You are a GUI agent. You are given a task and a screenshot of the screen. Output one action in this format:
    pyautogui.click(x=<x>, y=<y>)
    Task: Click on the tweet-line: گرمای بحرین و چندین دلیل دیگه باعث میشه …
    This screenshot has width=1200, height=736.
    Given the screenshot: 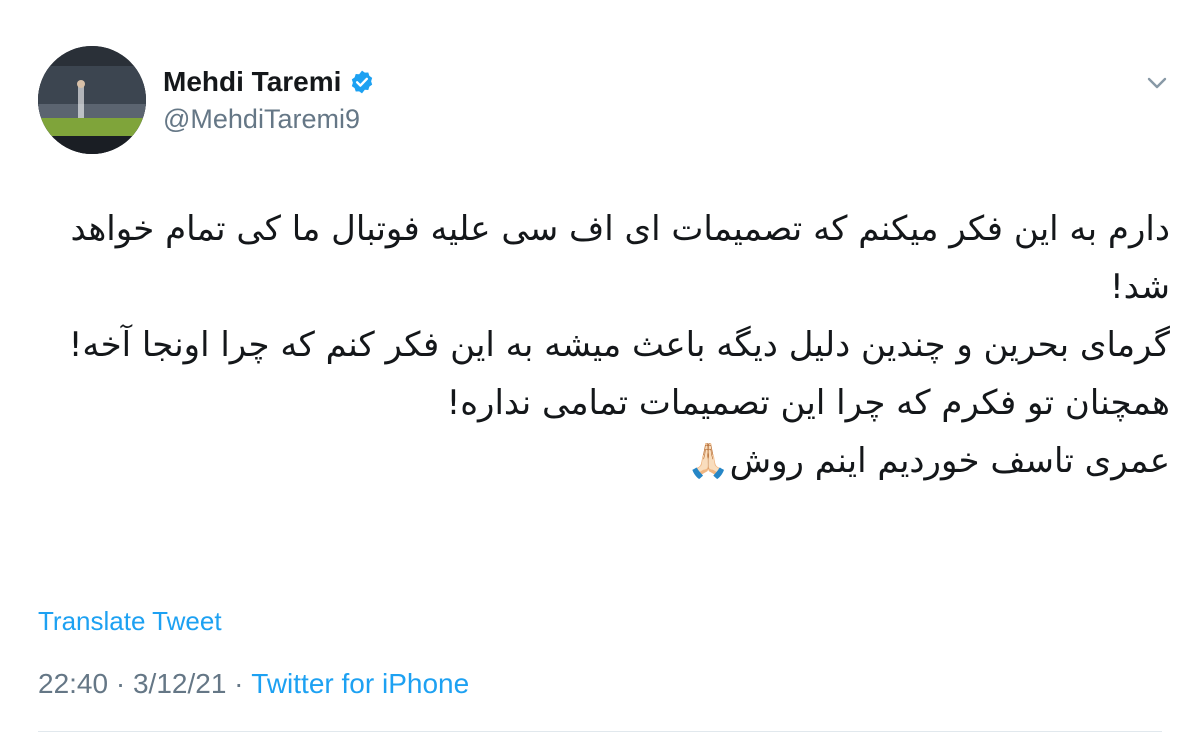 What is the action you would take?
    pyautogui.click(x=619, y=345)
    